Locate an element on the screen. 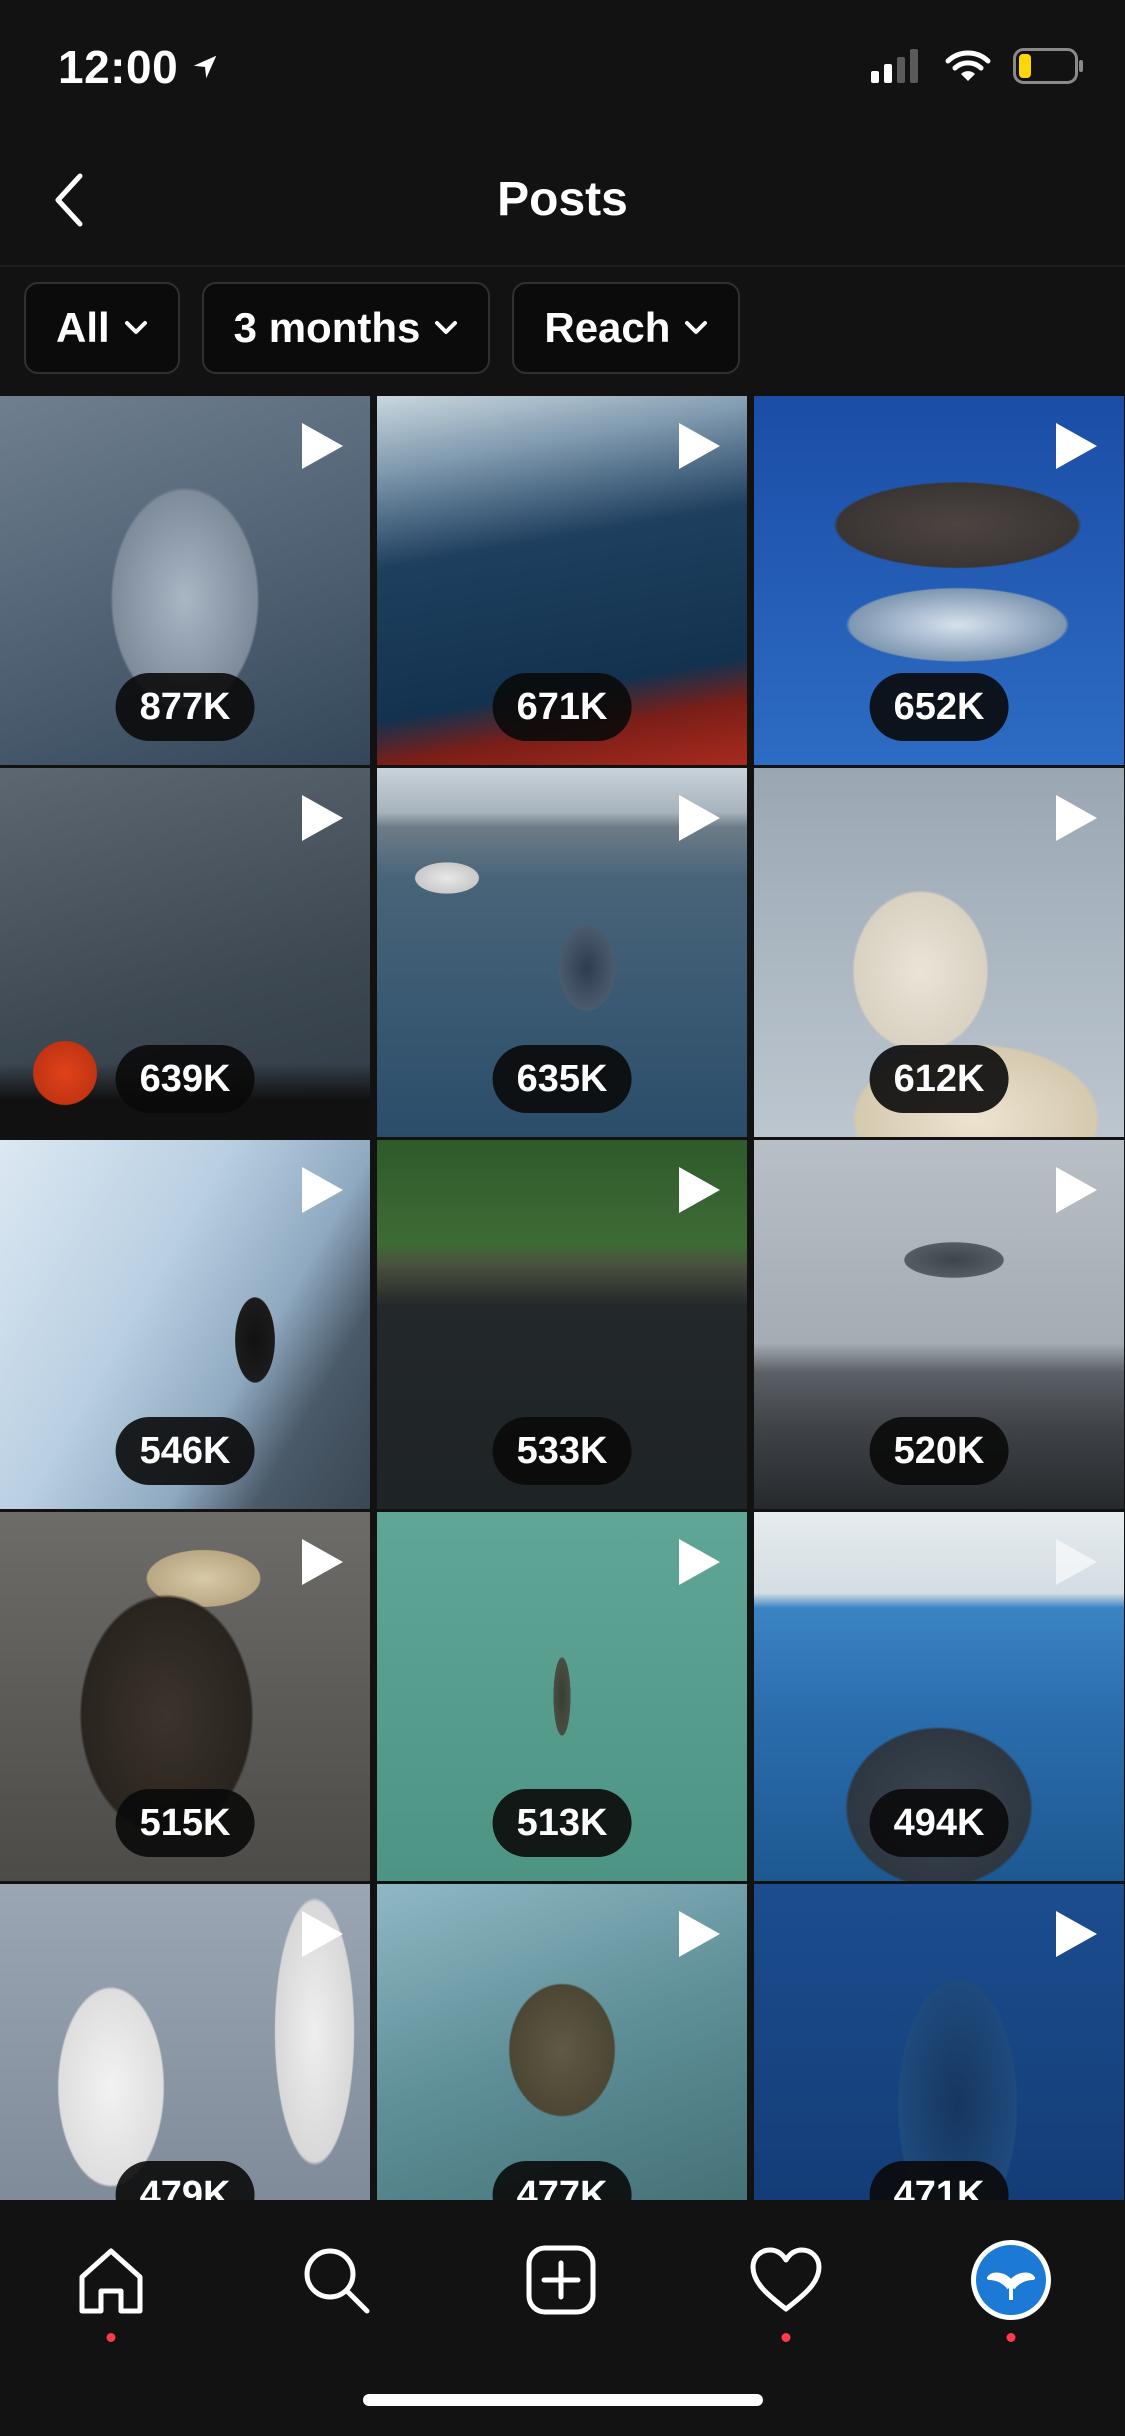  new-post-icon is located at coordinates (561, 2280).